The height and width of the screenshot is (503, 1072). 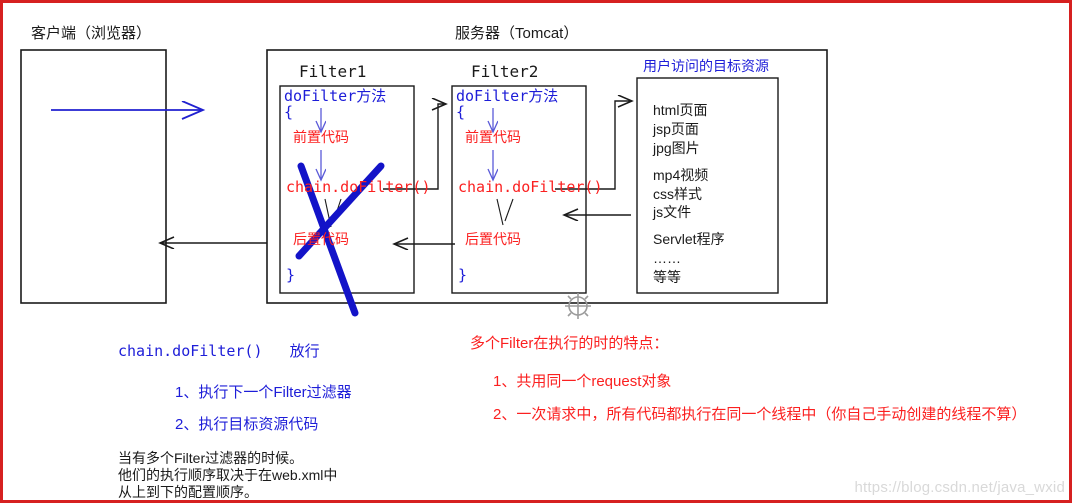 What do you see at coordinates (680, 110) in the screenshot?
I see `resource-item: html页面` at bounding box center [680, 110].